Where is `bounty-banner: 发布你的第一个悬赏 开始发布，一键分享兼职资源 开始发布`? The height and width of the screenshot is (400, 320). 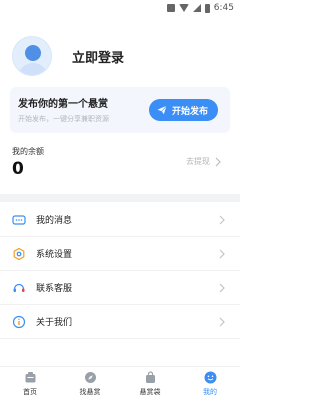
bounty-banner: 发布你的第一个悬赏 开始发布，一键分享兼职资源 开始发布 is located at coordinates (120, 110).